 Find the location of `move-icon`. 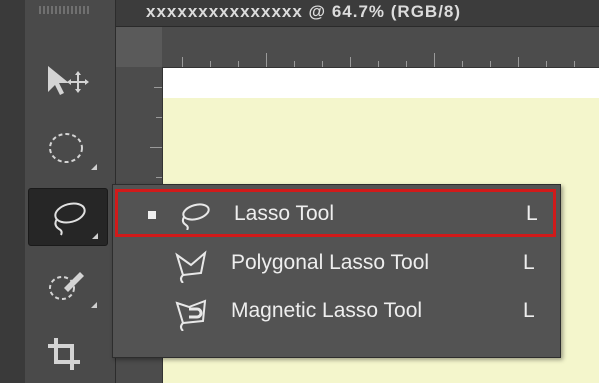

move-icon is located at coordinates (68, 80).